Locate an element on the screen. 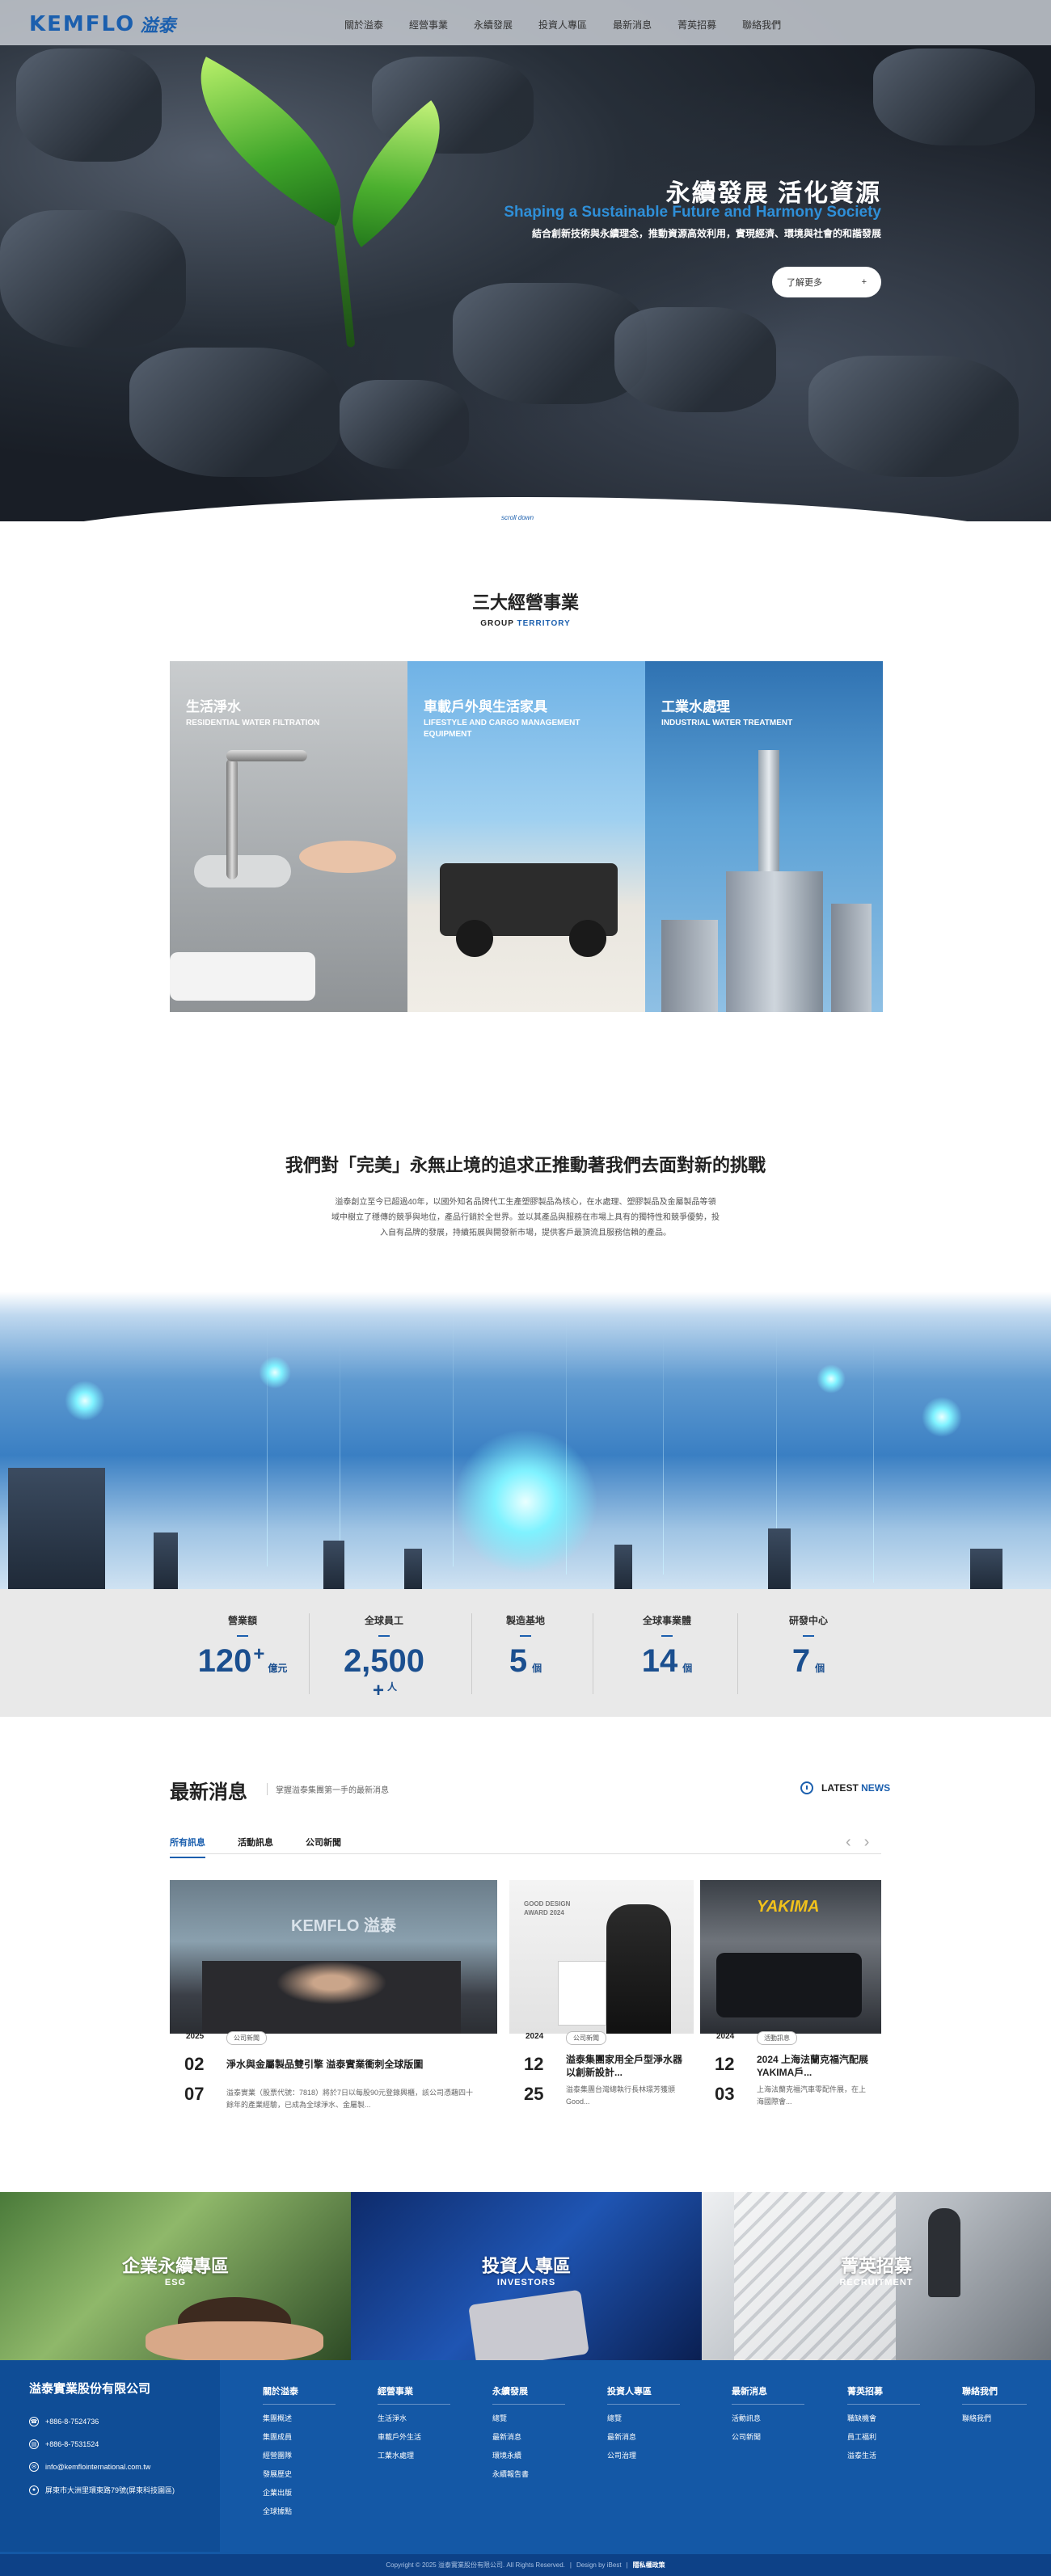 Image resolution: width=1051 pixels, height=2576 pixels. nav-careers: 菁英招募 is located at coordinates (697, 25).